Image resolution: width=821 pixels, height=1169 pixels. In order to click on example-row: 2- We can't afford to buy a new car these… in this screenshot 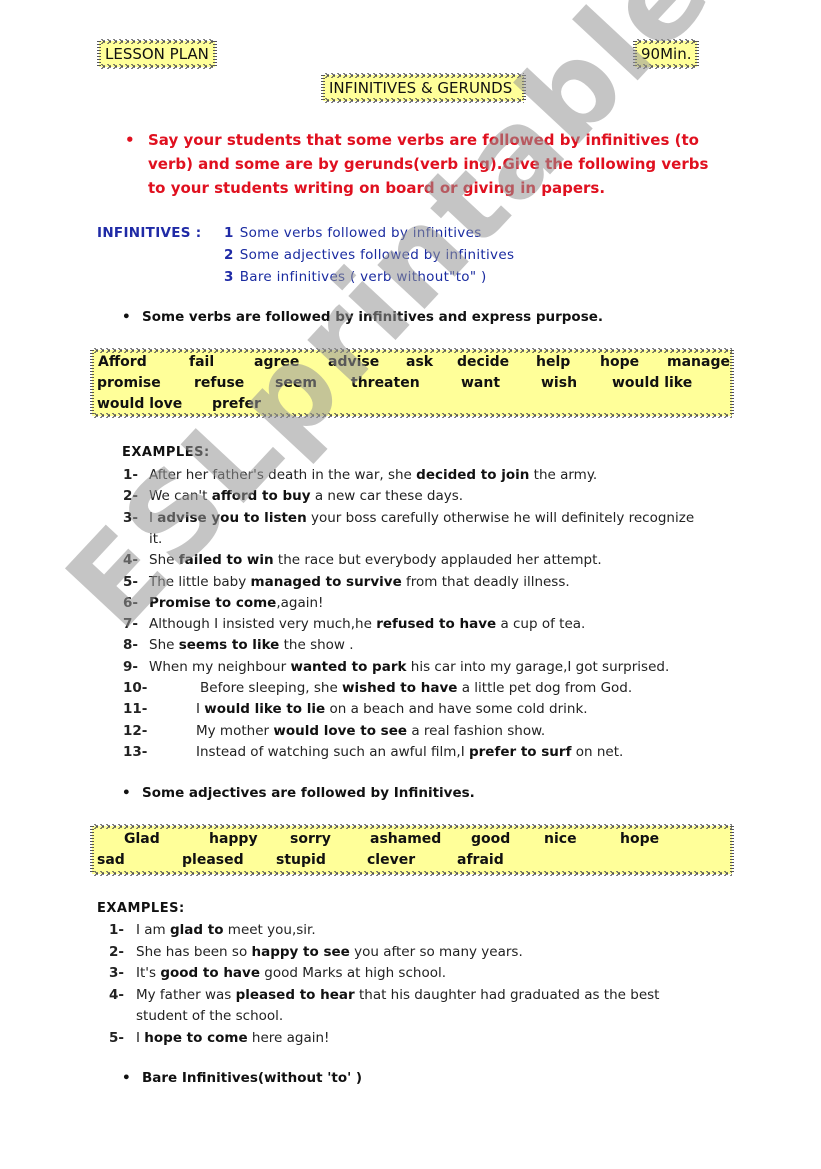, I will do `click(293, 496)`.